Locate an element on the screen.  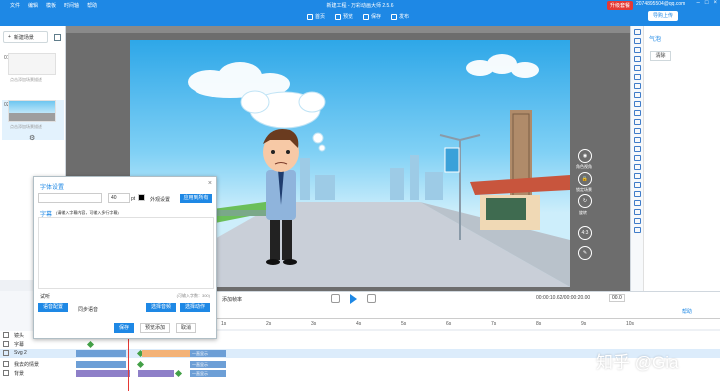
font-size-select: 40 is located at coordinates (119, 198).